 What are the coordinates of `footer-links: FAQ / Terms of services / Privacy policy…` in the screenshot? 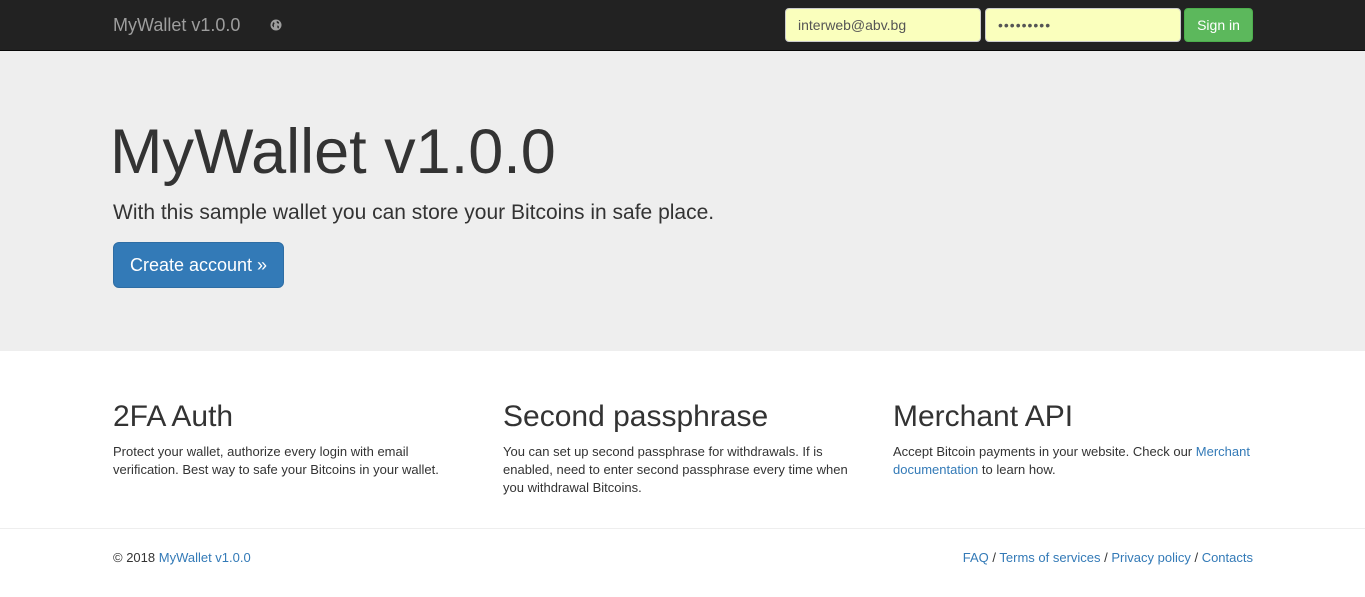 It's located at (1108, 558).